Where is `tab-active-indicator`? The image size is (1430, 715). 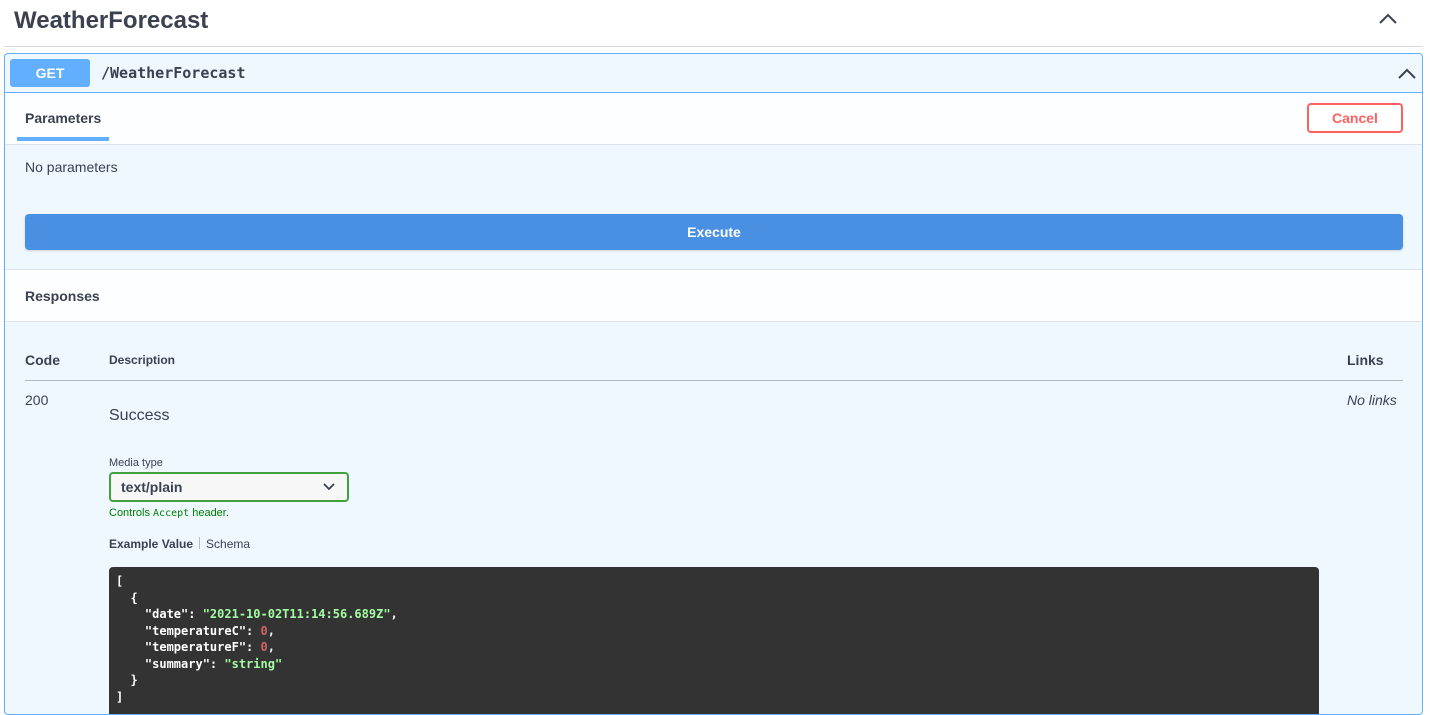 tab-active-indicator is located at coordinates (63, 139).